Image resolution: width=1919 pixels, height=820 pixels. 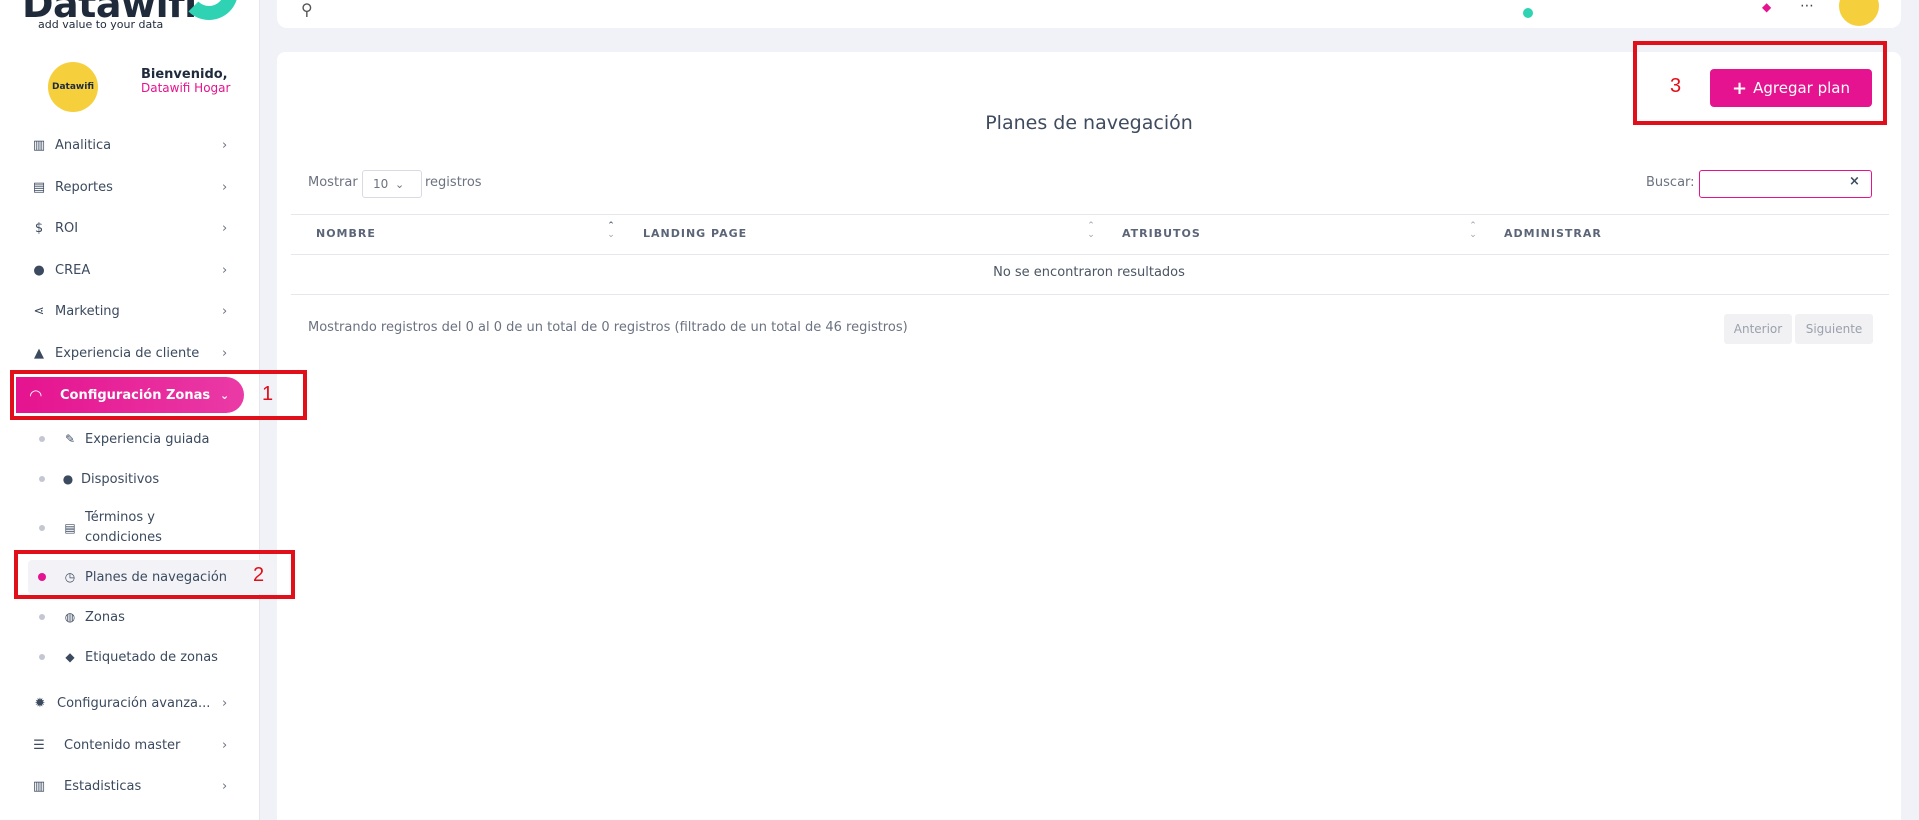 What do you see at coordinates (120, 270) in the screenshot?
I see `sidebar-item-crea: ● CREA ›` at bounding box center [120, 270].